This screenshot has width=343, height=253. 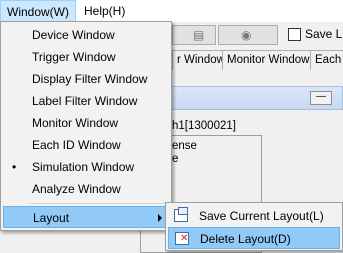 I want to click on submenu-arrow-icon, so click(x=160, y=218).